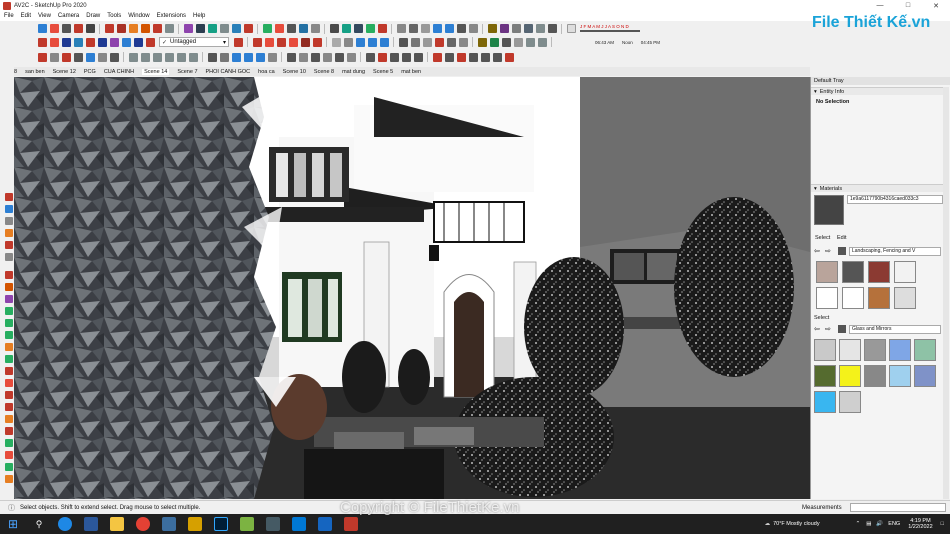  What do you see at coordinates (54, 57) in the screenshot?
I see `component-b-icon` at bounding box center [54, 57].